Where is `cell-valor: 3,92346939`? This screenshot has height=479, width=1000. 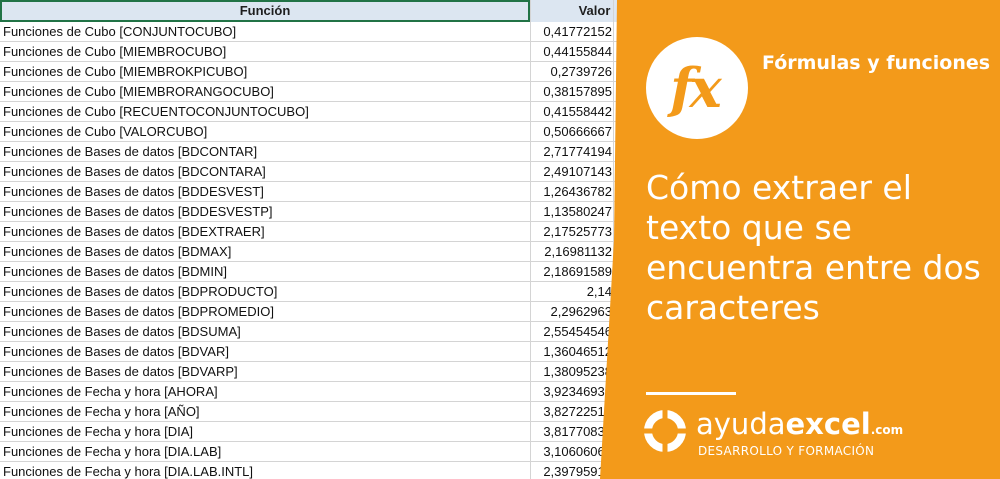
cell-valor: 3,92346939 is located at coordinates (571, 391).